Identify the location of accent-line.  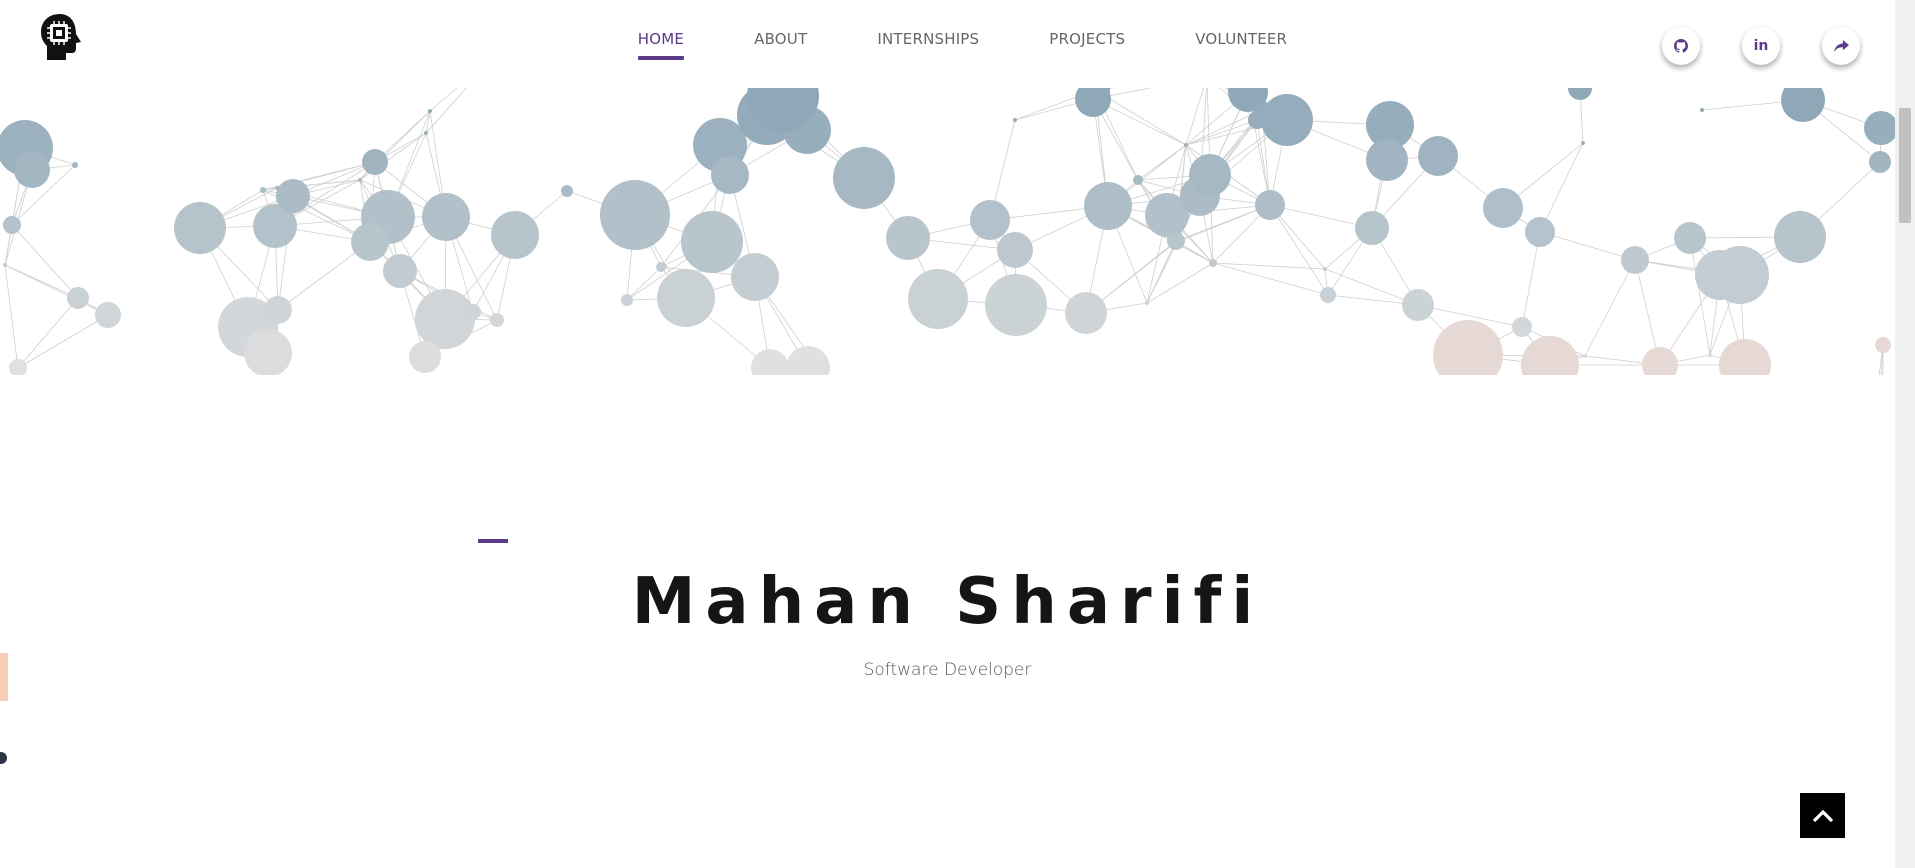
(493, 541).